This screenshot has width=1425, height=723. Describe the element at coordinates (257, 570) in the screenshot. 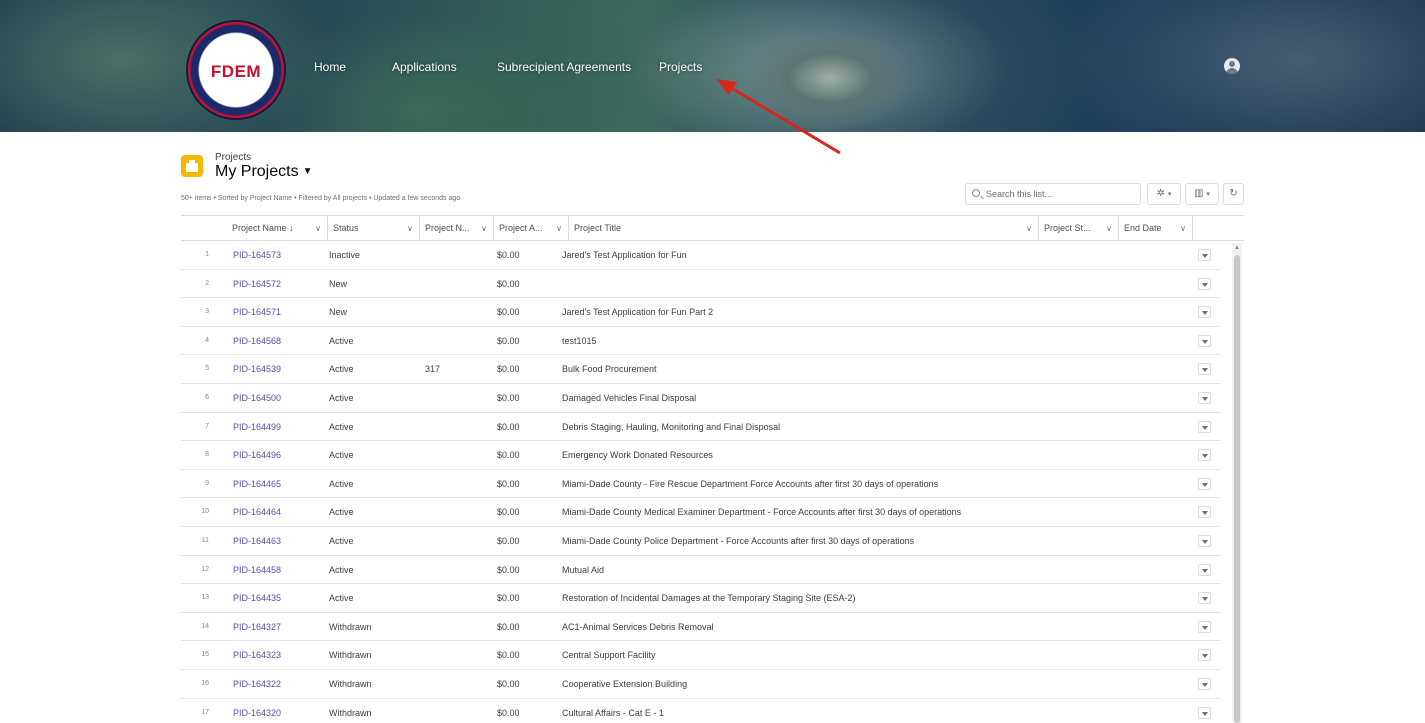

I see `project-name-link: PID-164458` at that location.